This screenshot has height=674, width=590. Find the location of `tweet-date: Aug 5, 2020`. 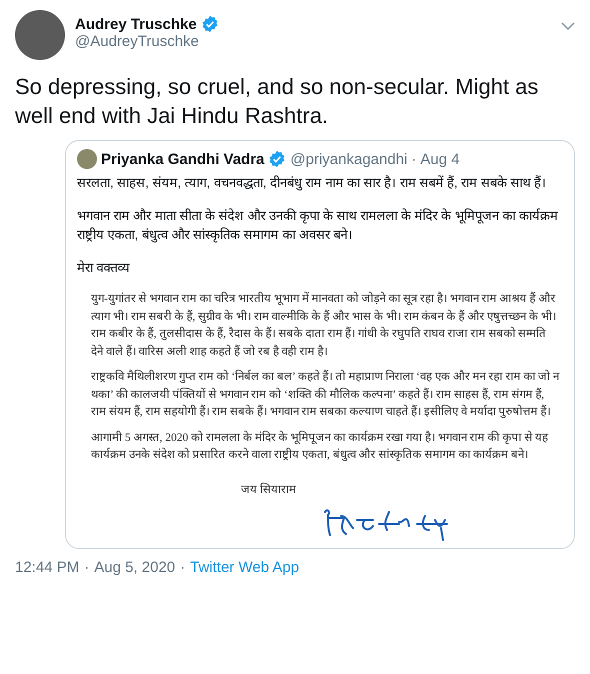

tweet-date: Aug 5, 2020 is located at coordinates (135, 567).